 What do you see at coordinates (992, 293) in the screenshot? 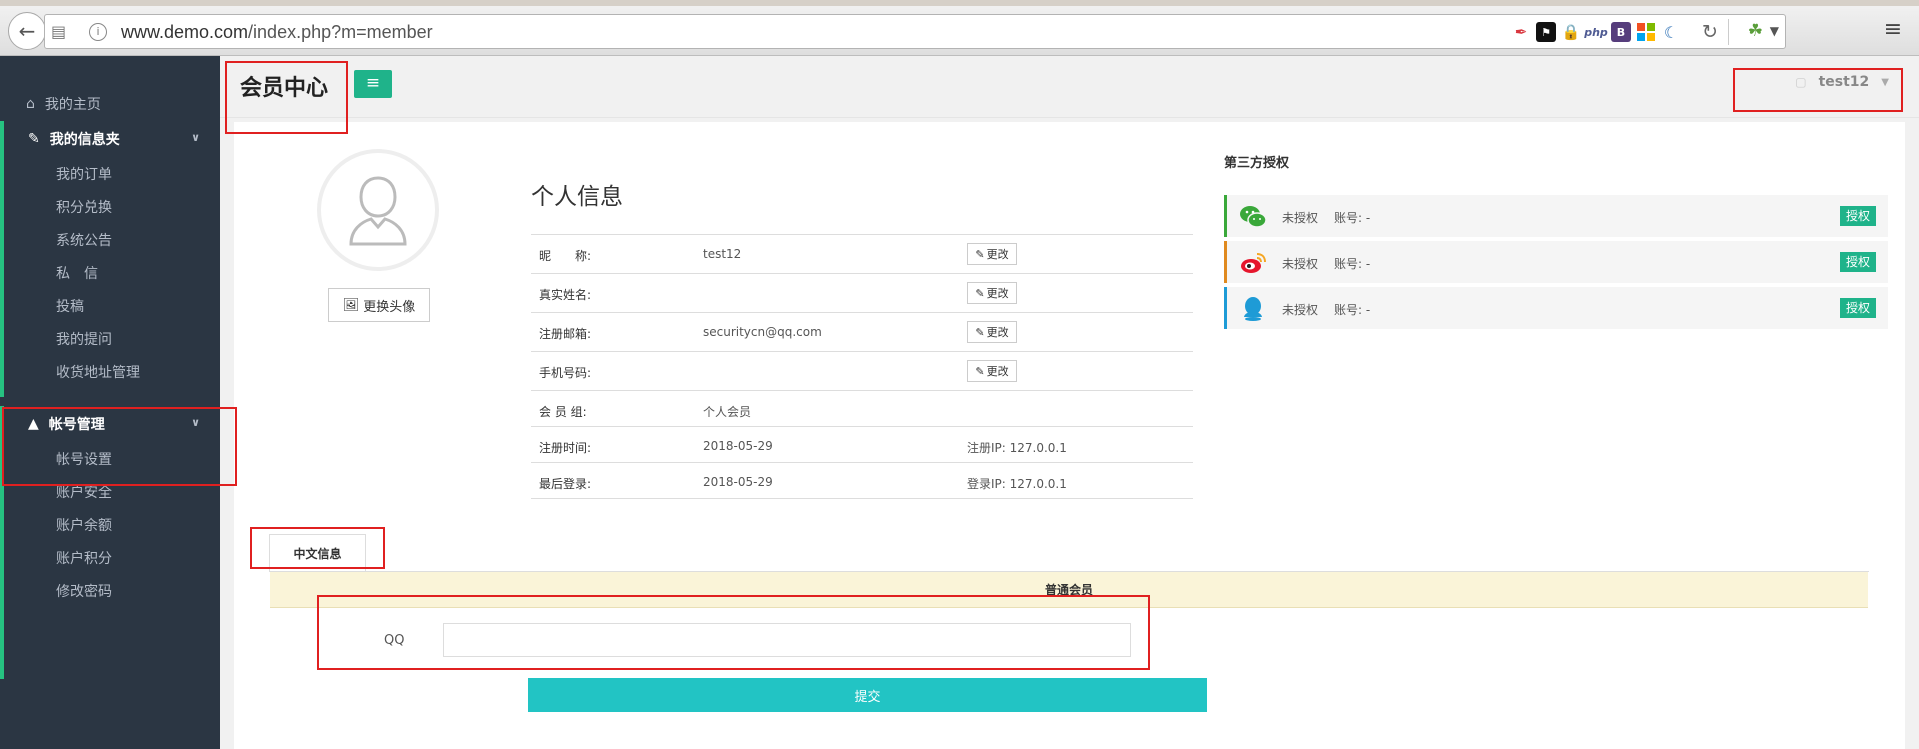
I see `edit-realname-button: ✎ 更改` at bounding box center [992, 293].